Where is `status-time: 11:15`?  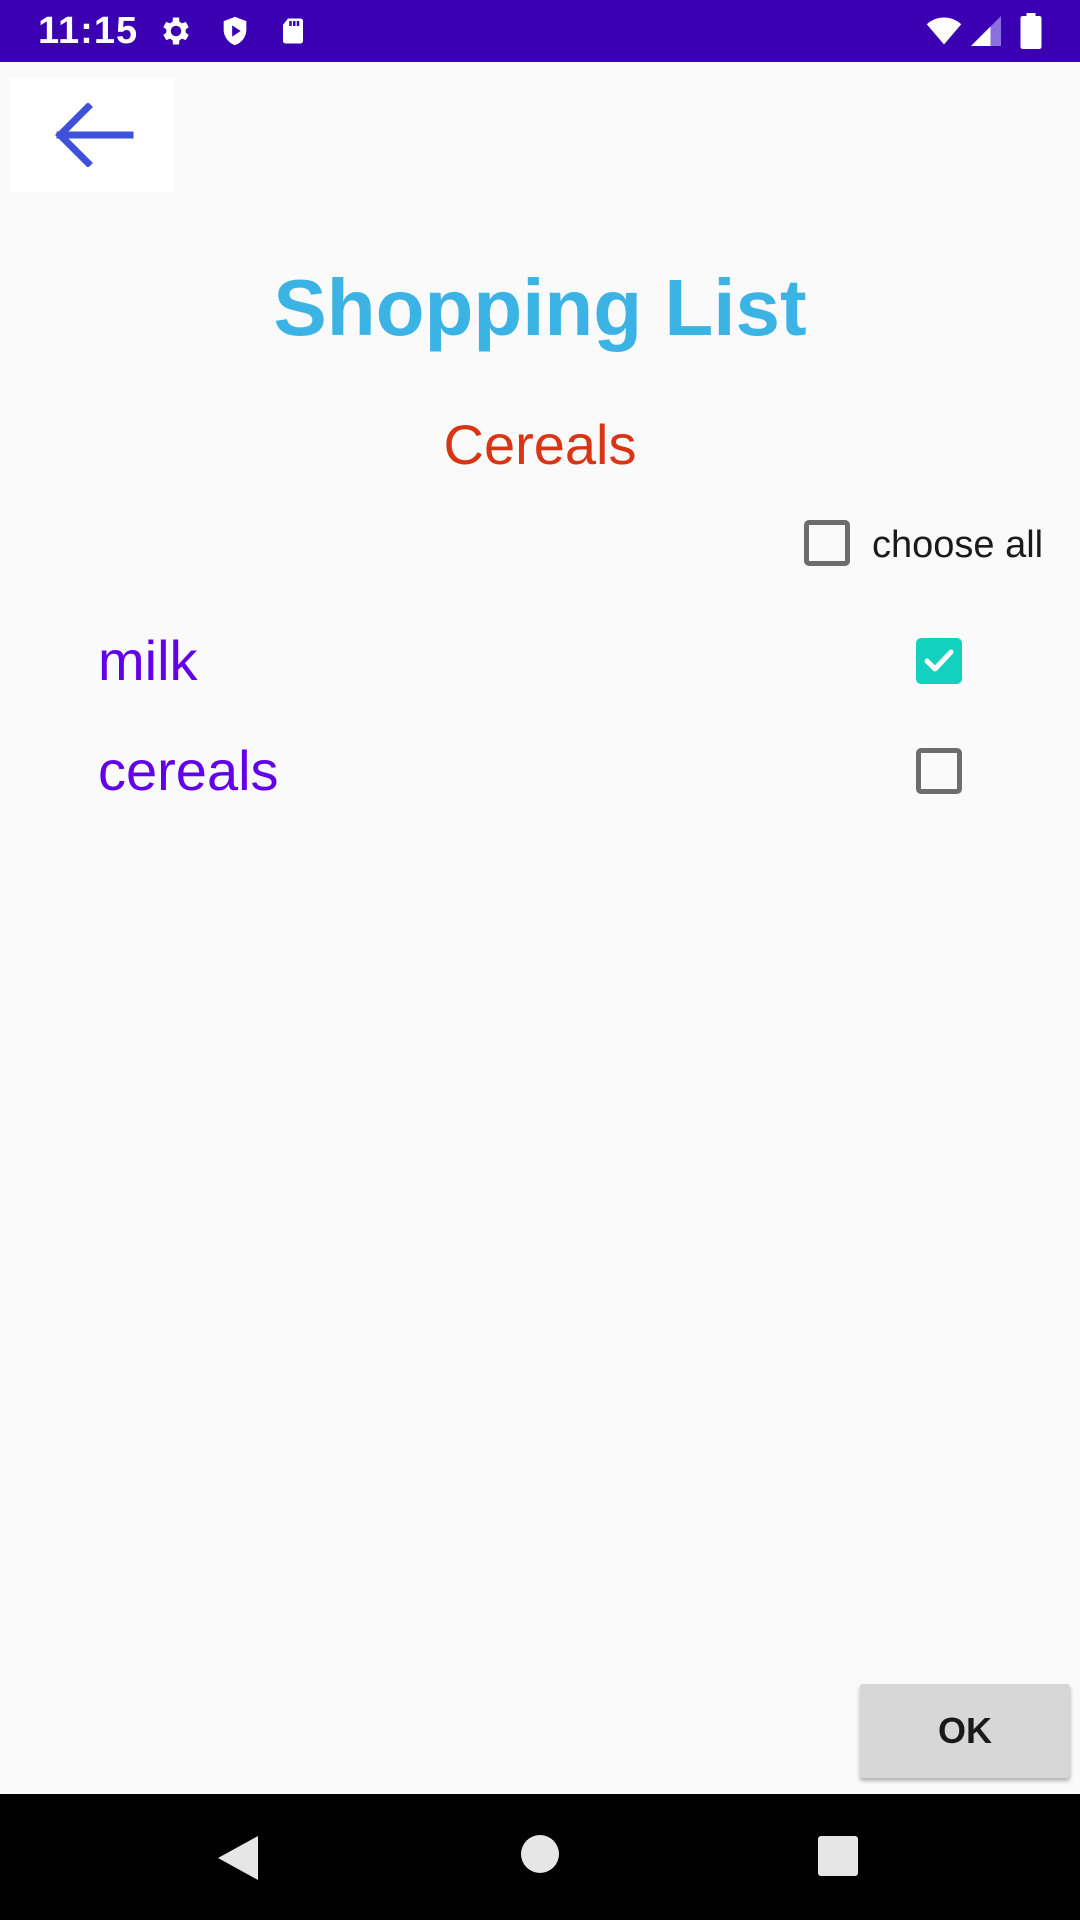
status-time: 11:15 is located at coordinates (88, 31).